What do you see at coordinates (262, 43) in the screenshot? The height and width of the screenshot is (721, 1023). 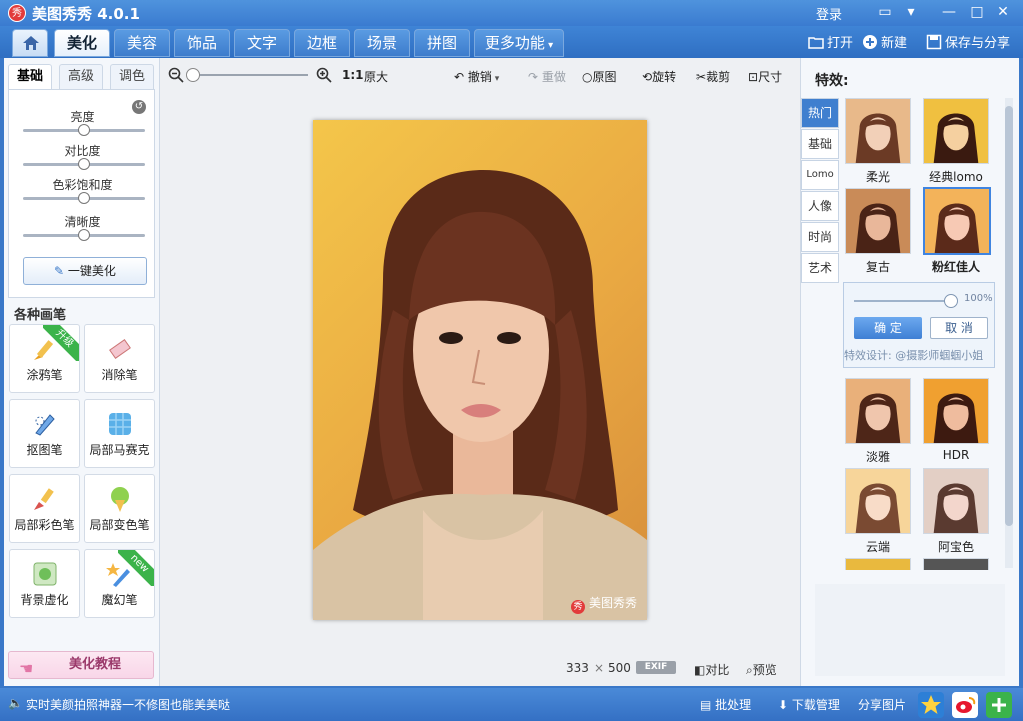 I see `tab-text: 文字` at bounding box center [262, 43].